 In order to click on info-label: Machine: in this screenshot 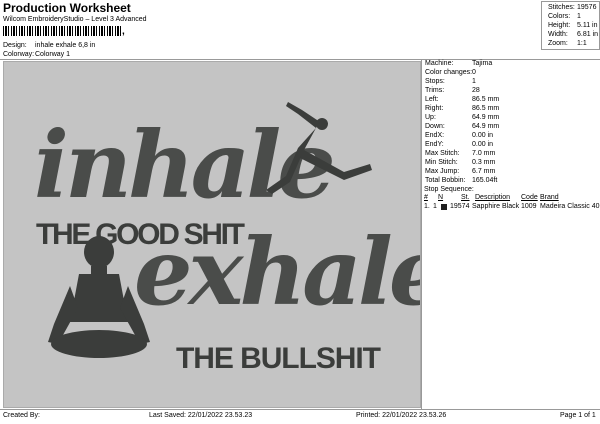, I will do `click(439, 63)`.